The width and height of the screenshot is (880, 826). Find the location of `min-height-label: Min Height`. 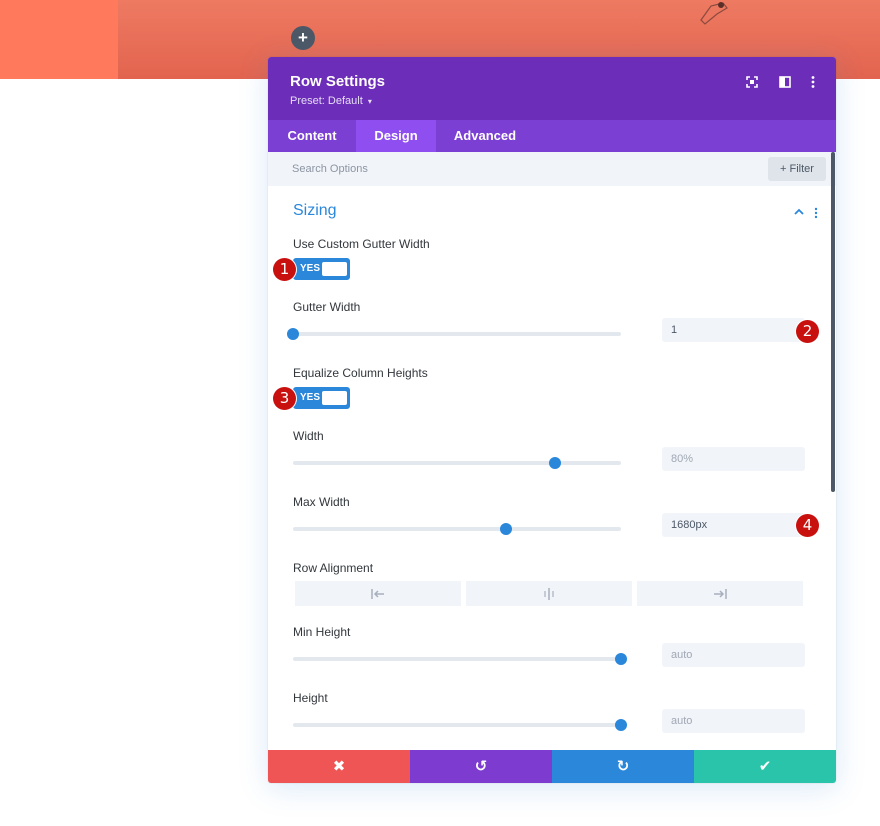

min-height-label: Min Height is located at coordinates (322, 632).